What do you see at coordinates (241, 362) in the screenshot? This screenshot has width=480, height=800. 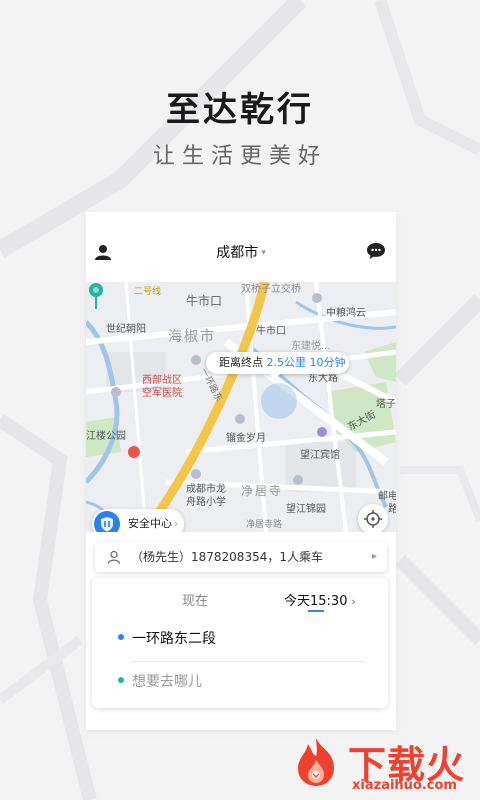 I see `eta-prefix: 距离终点` at bounding box center [241, 362].